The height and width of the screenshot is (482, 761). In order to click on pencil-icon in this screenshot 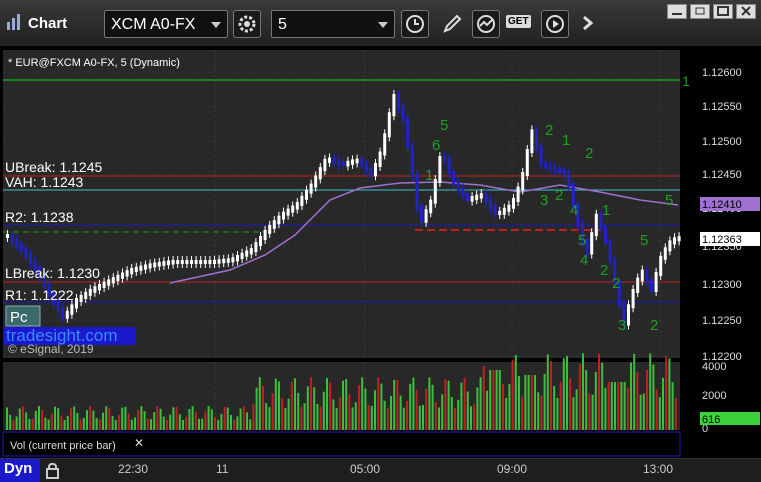, I will do `click(452, 23)`.